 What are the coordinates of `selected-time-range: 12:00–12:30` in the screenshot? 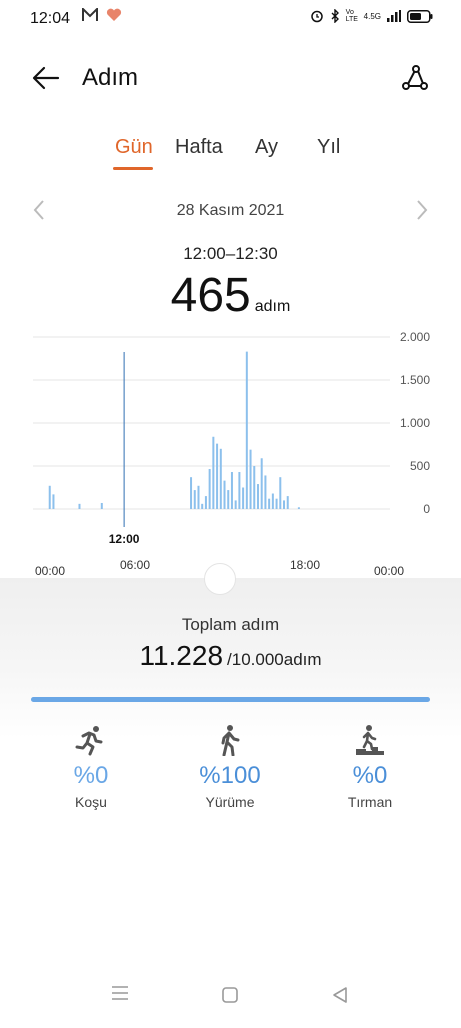 It's located at (230, 253).